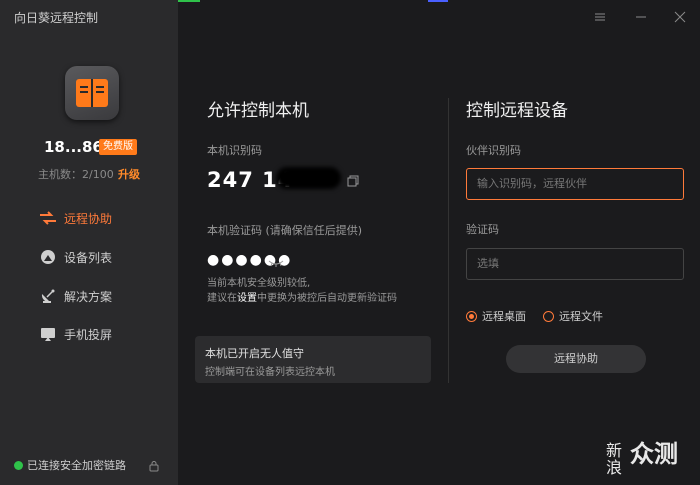 Image resolution: width=700 pixels, height=485 pixels. I want to click on remote-assist-icon, so click(48, 218).